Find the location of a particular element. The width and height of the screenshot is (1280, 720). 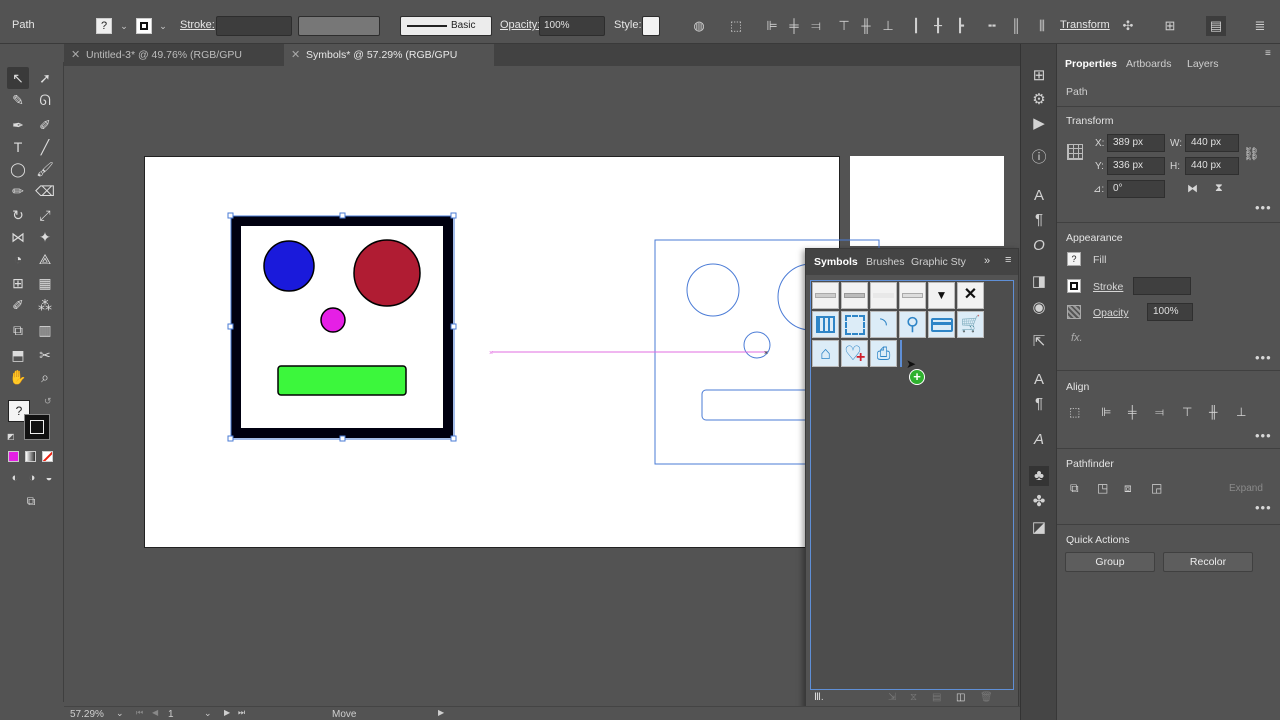

pathfinder-more-icon: ••• is located at coordinates (1263, 507).